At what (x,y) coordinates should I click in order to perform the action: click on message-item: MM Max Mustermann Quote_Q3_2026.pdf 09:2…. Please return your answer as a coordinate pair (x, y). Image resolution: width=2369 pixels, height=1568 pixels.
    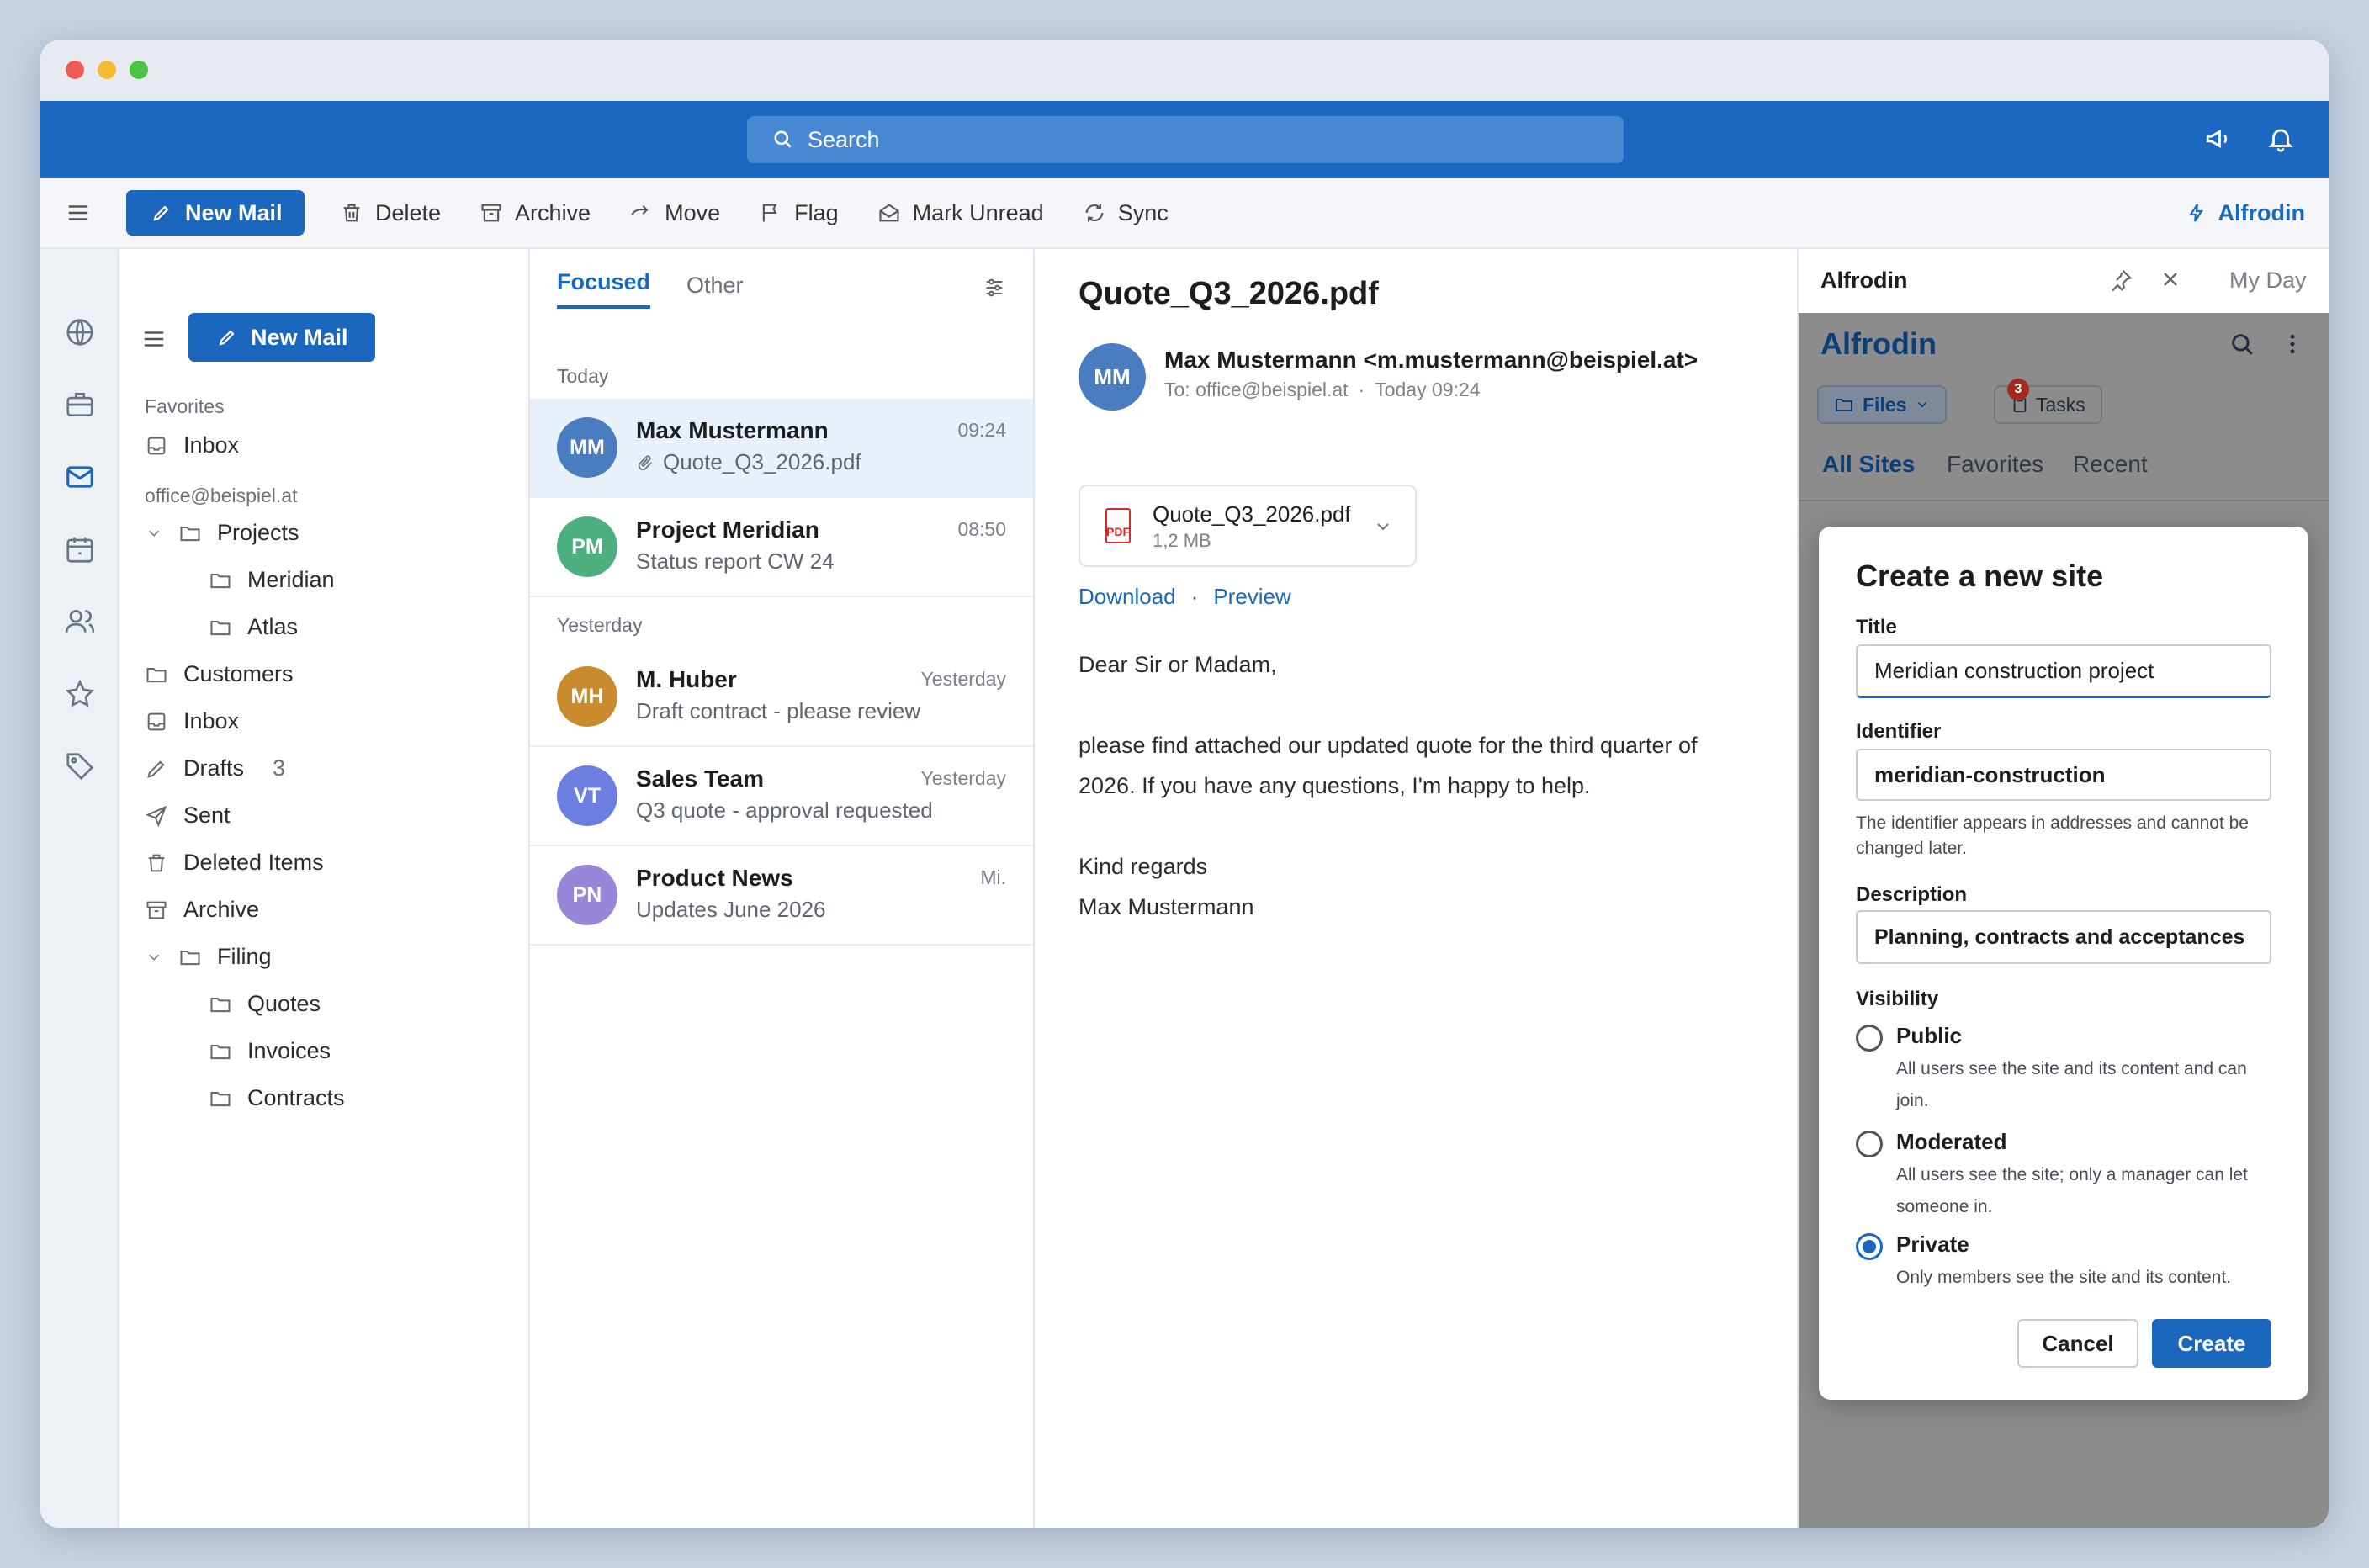
    Looking at the image, I should click on (782, 448).